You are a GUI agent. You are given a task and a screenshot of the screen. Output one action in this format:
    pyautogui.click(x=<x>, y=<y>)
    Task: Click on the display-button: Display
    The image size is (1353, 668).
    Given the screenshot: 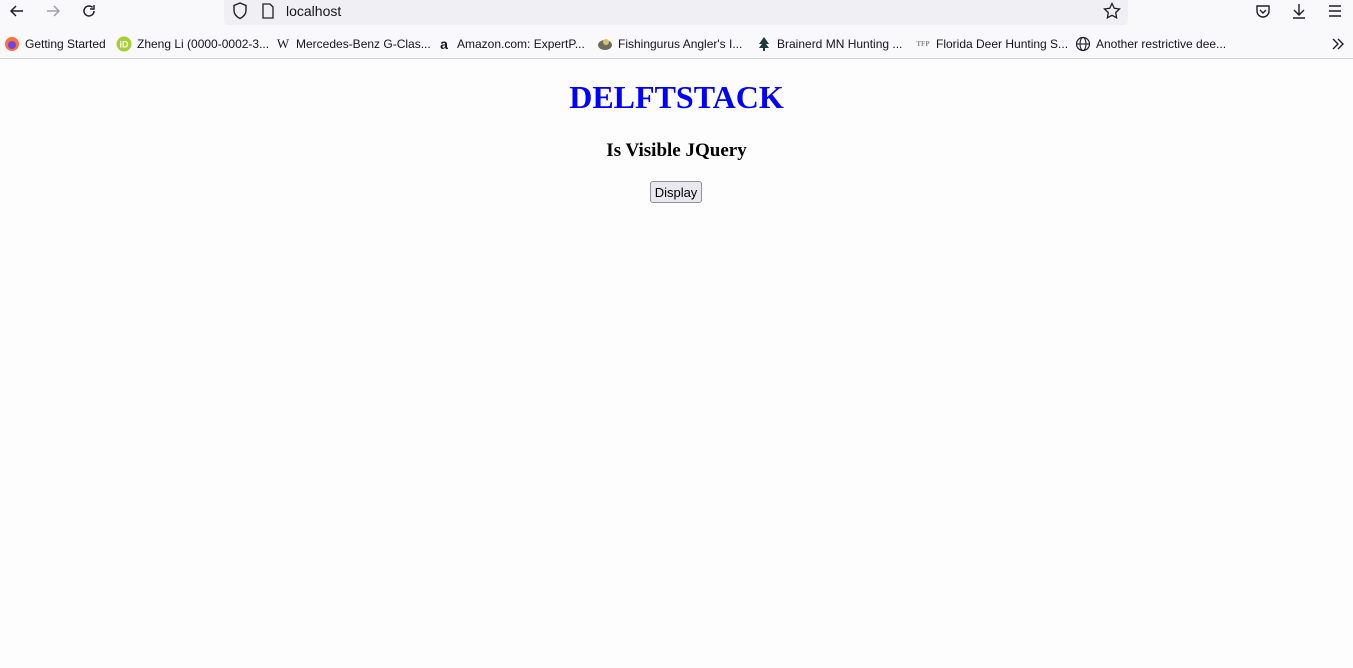 What is the action you would take?
    pyautogui.click(x=676, y=192)
    